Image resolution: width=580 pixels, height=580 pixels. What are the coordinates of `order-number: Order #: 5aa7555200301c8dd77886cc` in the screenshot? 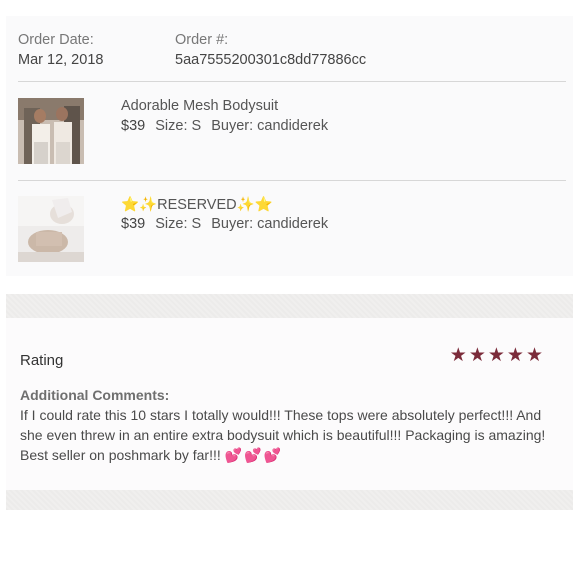 It's located at (270, 50).